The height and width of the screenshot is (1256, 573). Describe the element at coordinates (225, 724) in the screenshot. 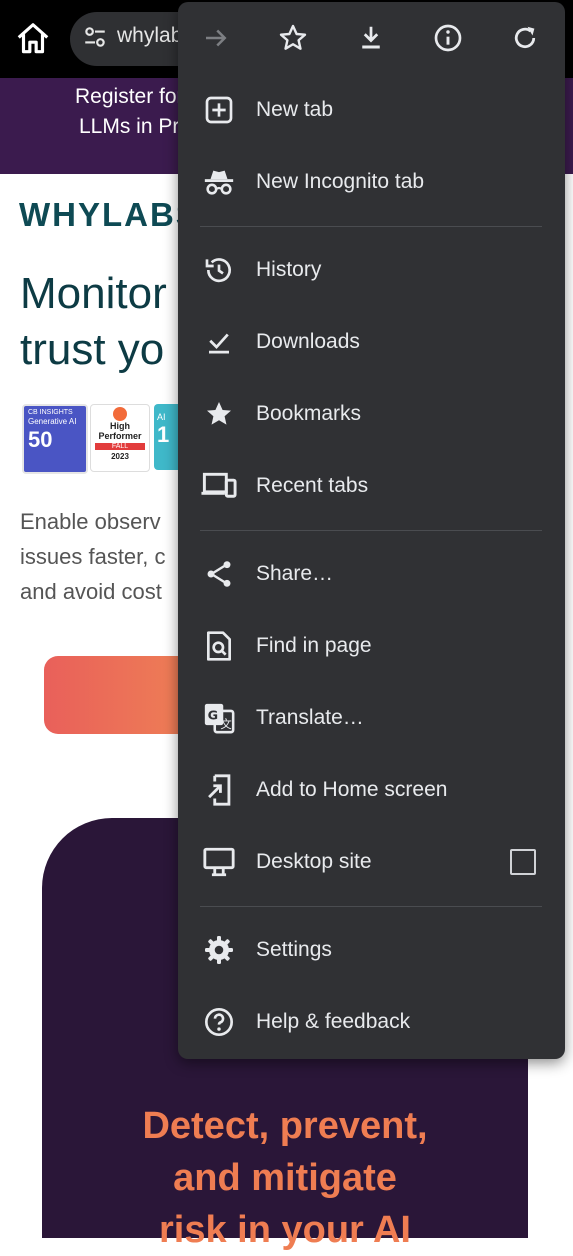

I see `svg-text: 文` at that location.